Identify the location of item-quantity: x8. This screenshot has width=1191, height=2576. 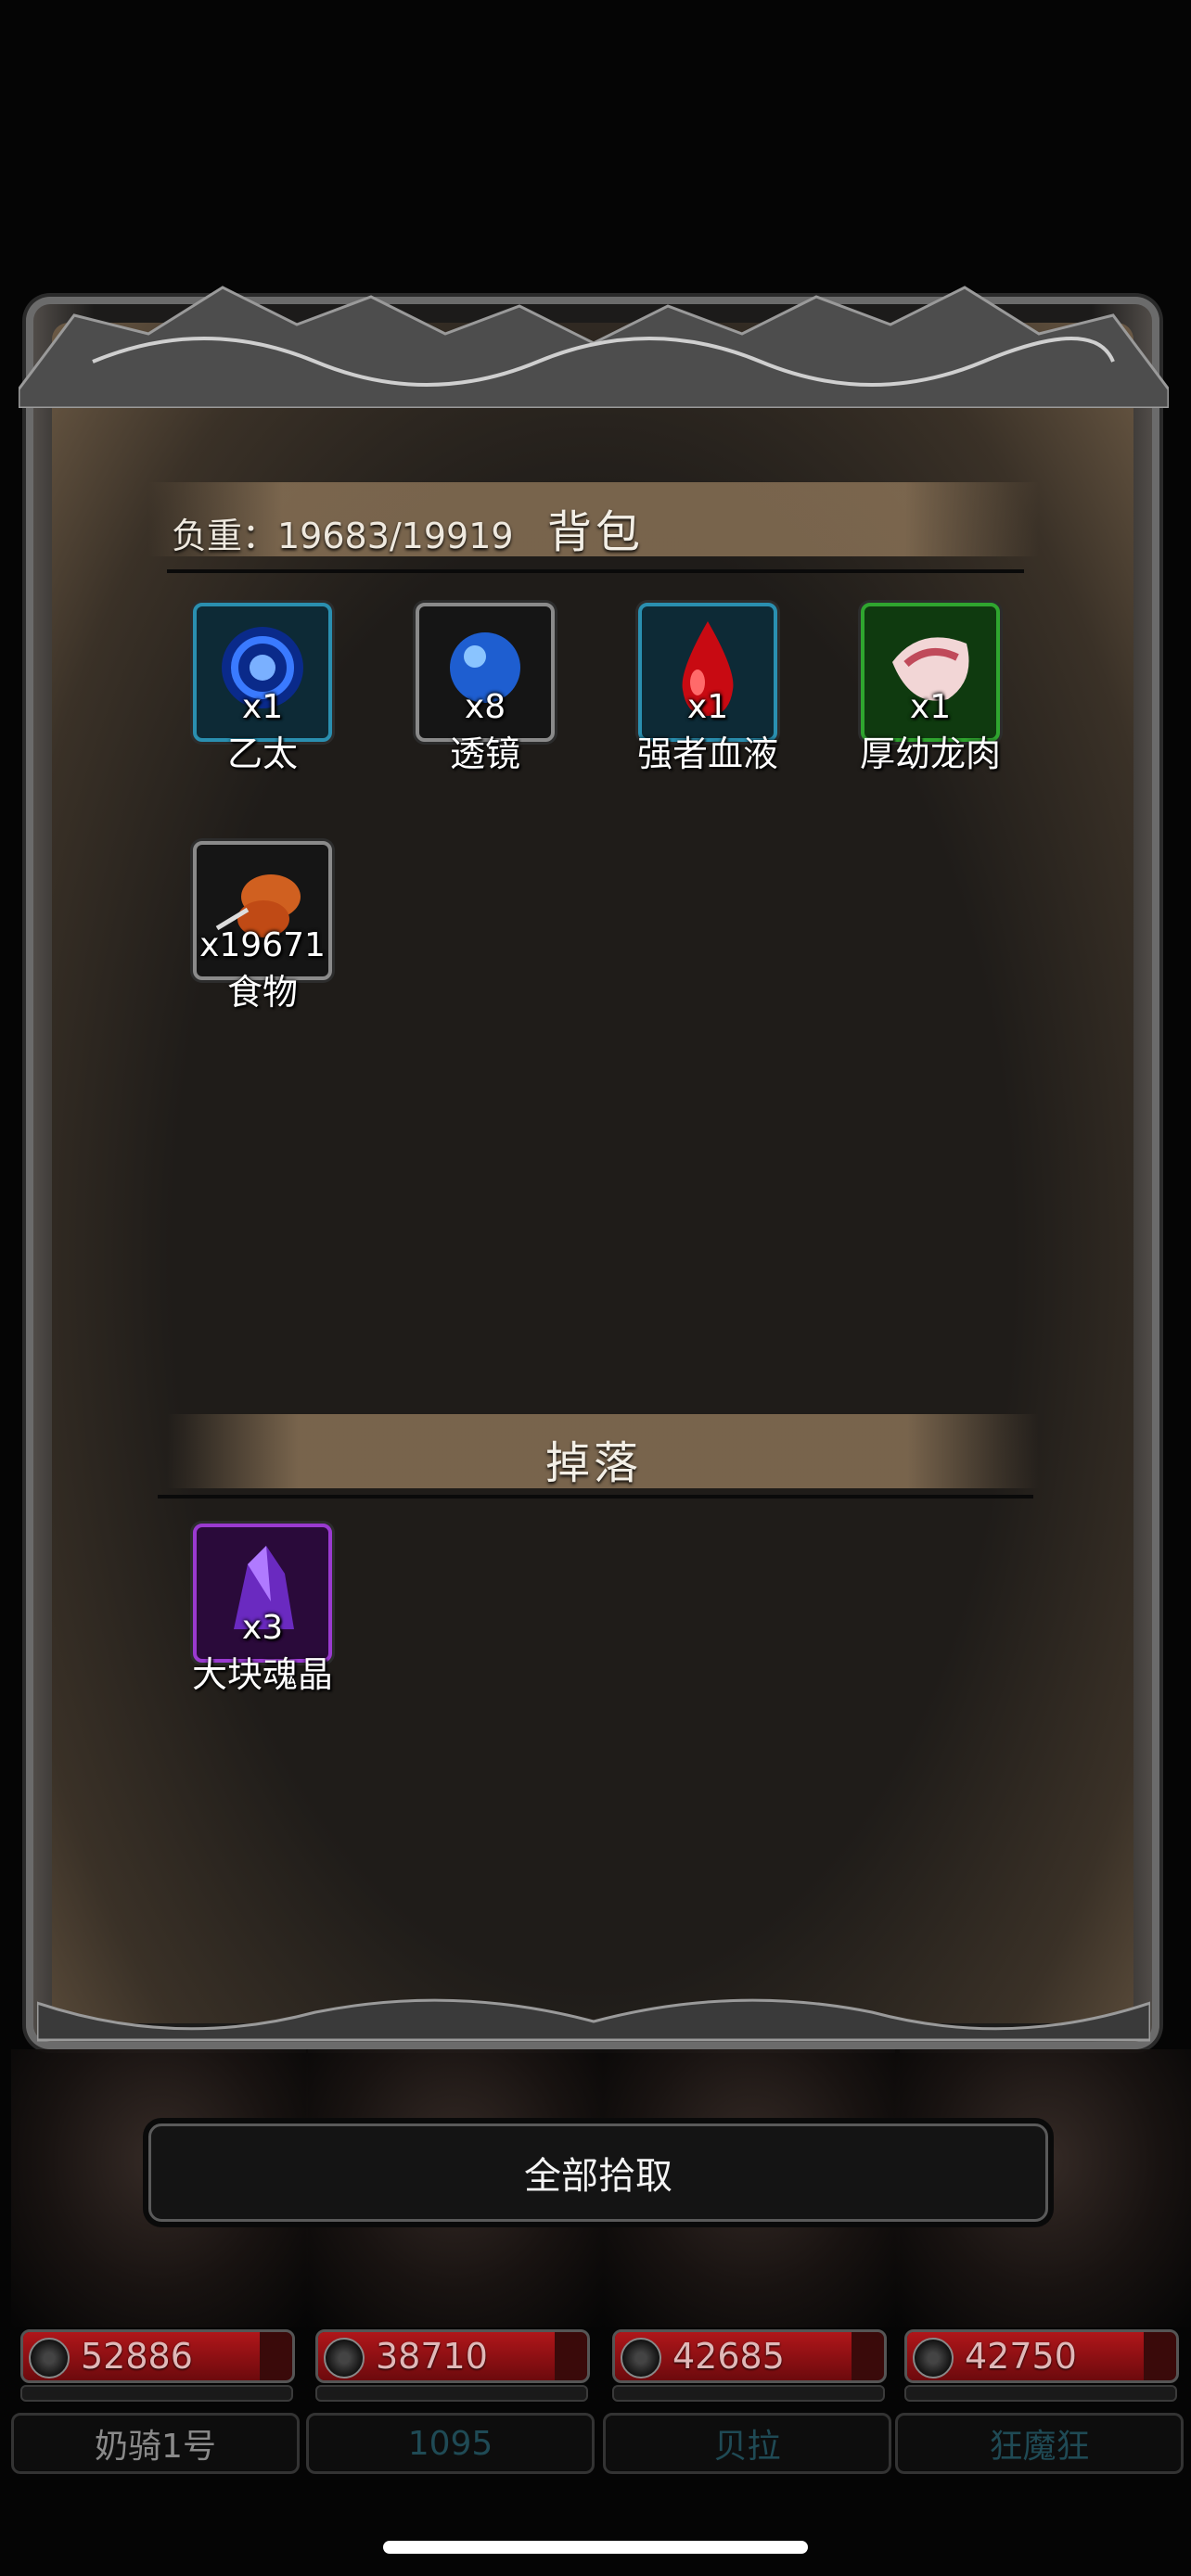
(485, 707).